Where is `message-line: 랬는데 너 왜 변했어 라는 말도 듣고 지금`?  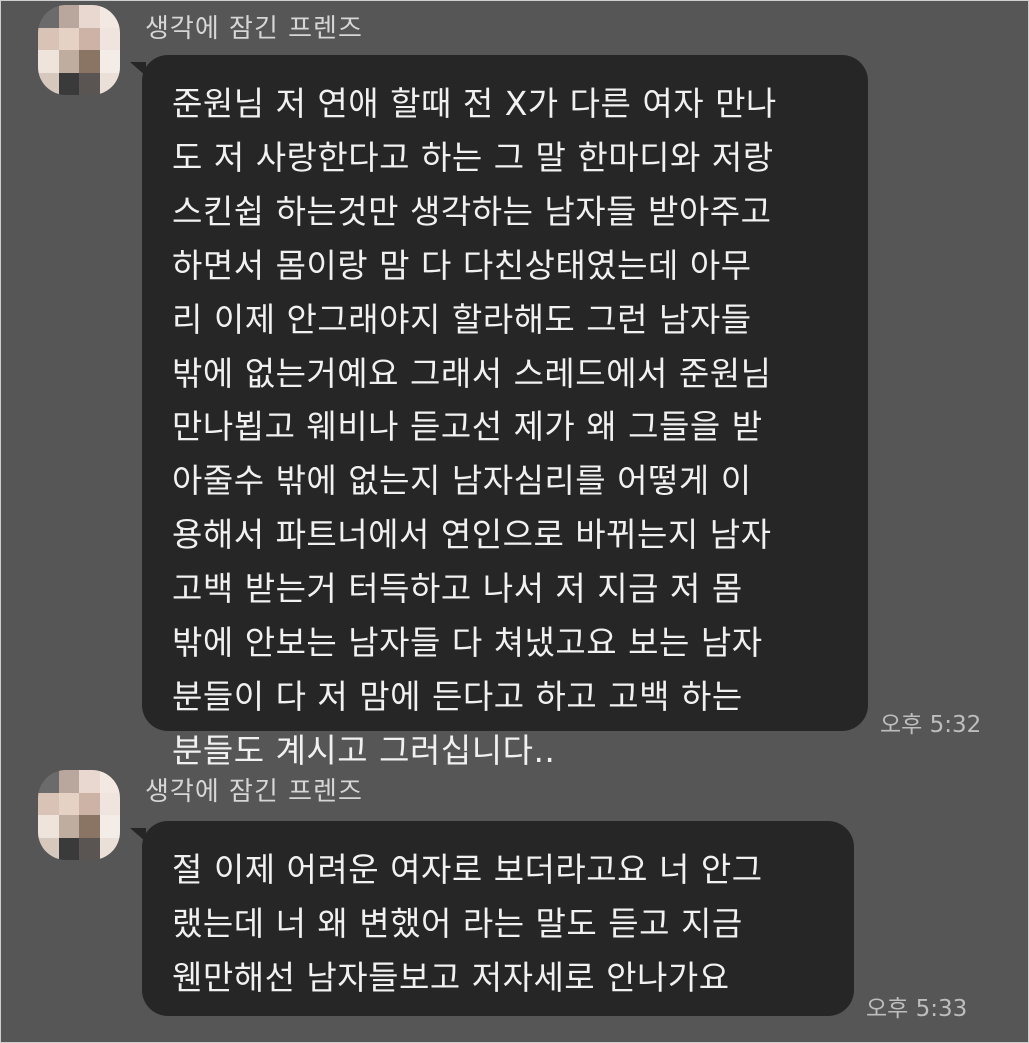
message-line: 랬는데 너 왜 변했어 라는 말도 듣고 지금 is located at coordinates (457, 923).